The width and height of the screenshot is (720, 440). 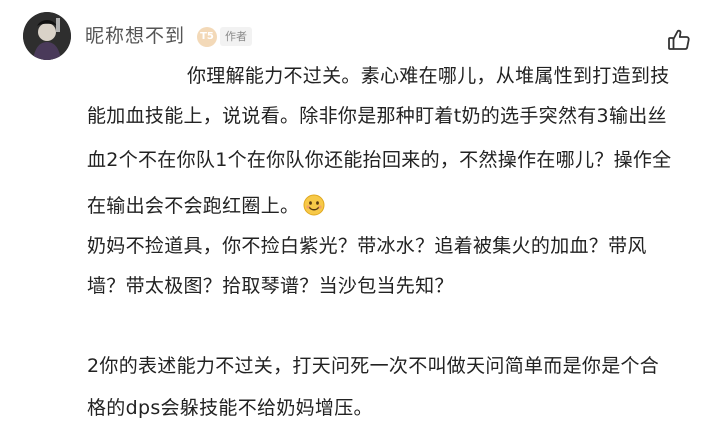 What do you see at coordinates (679, 40) in the screenshot?
I see `thumbs-up-icon` at bounding box center [679, 40].